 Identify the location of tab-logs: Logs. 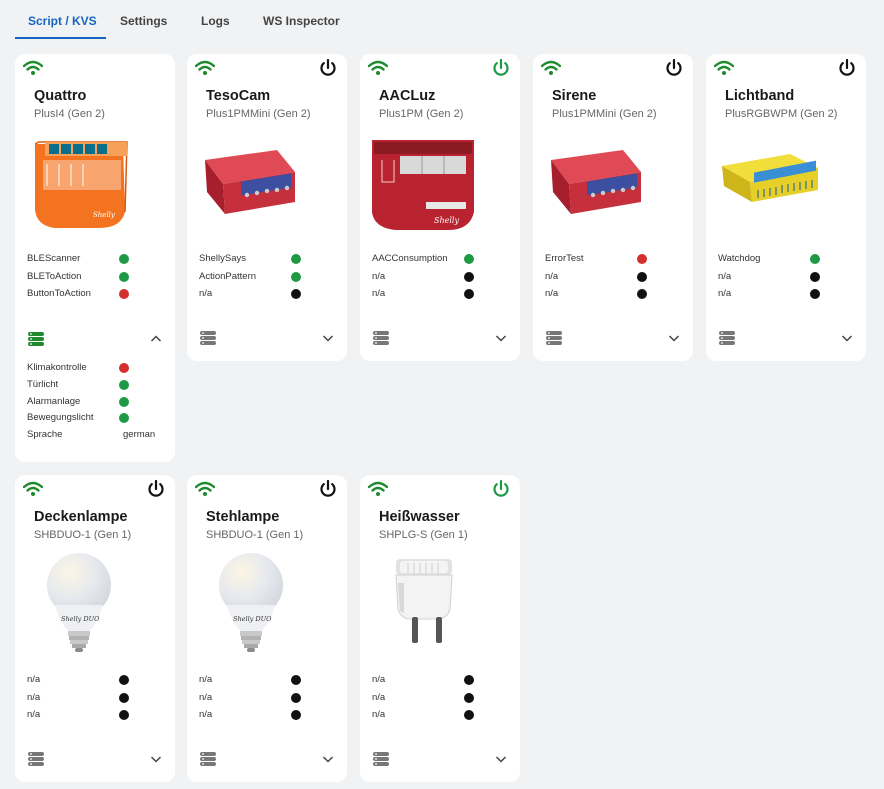
(215, 21).